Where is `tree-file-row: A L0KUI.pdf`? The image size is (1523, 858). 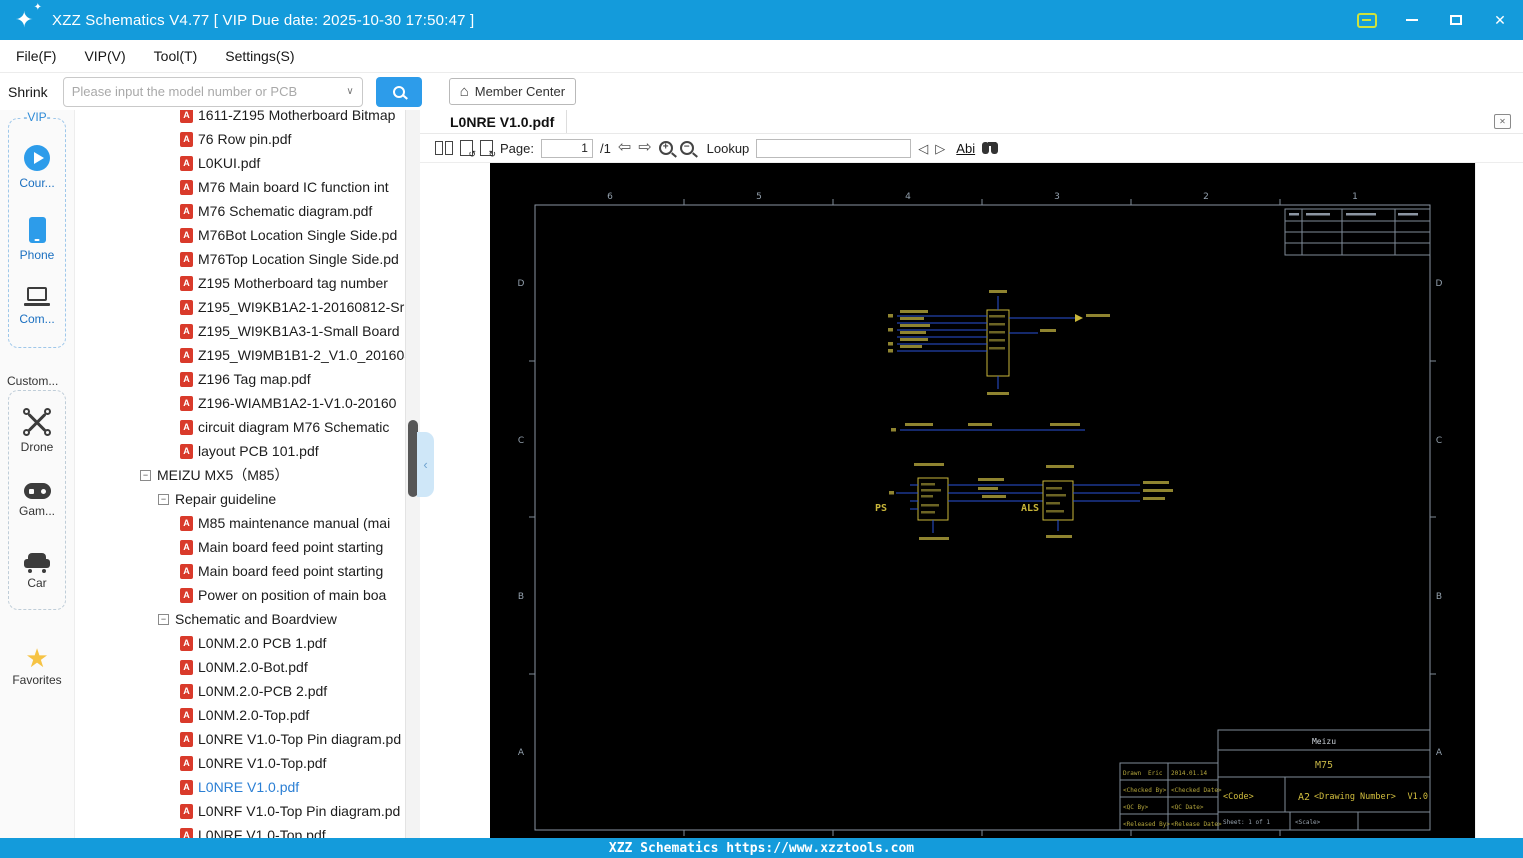
tree-file-row: A L0KUI.pdf is located at coordinates (240, 163).